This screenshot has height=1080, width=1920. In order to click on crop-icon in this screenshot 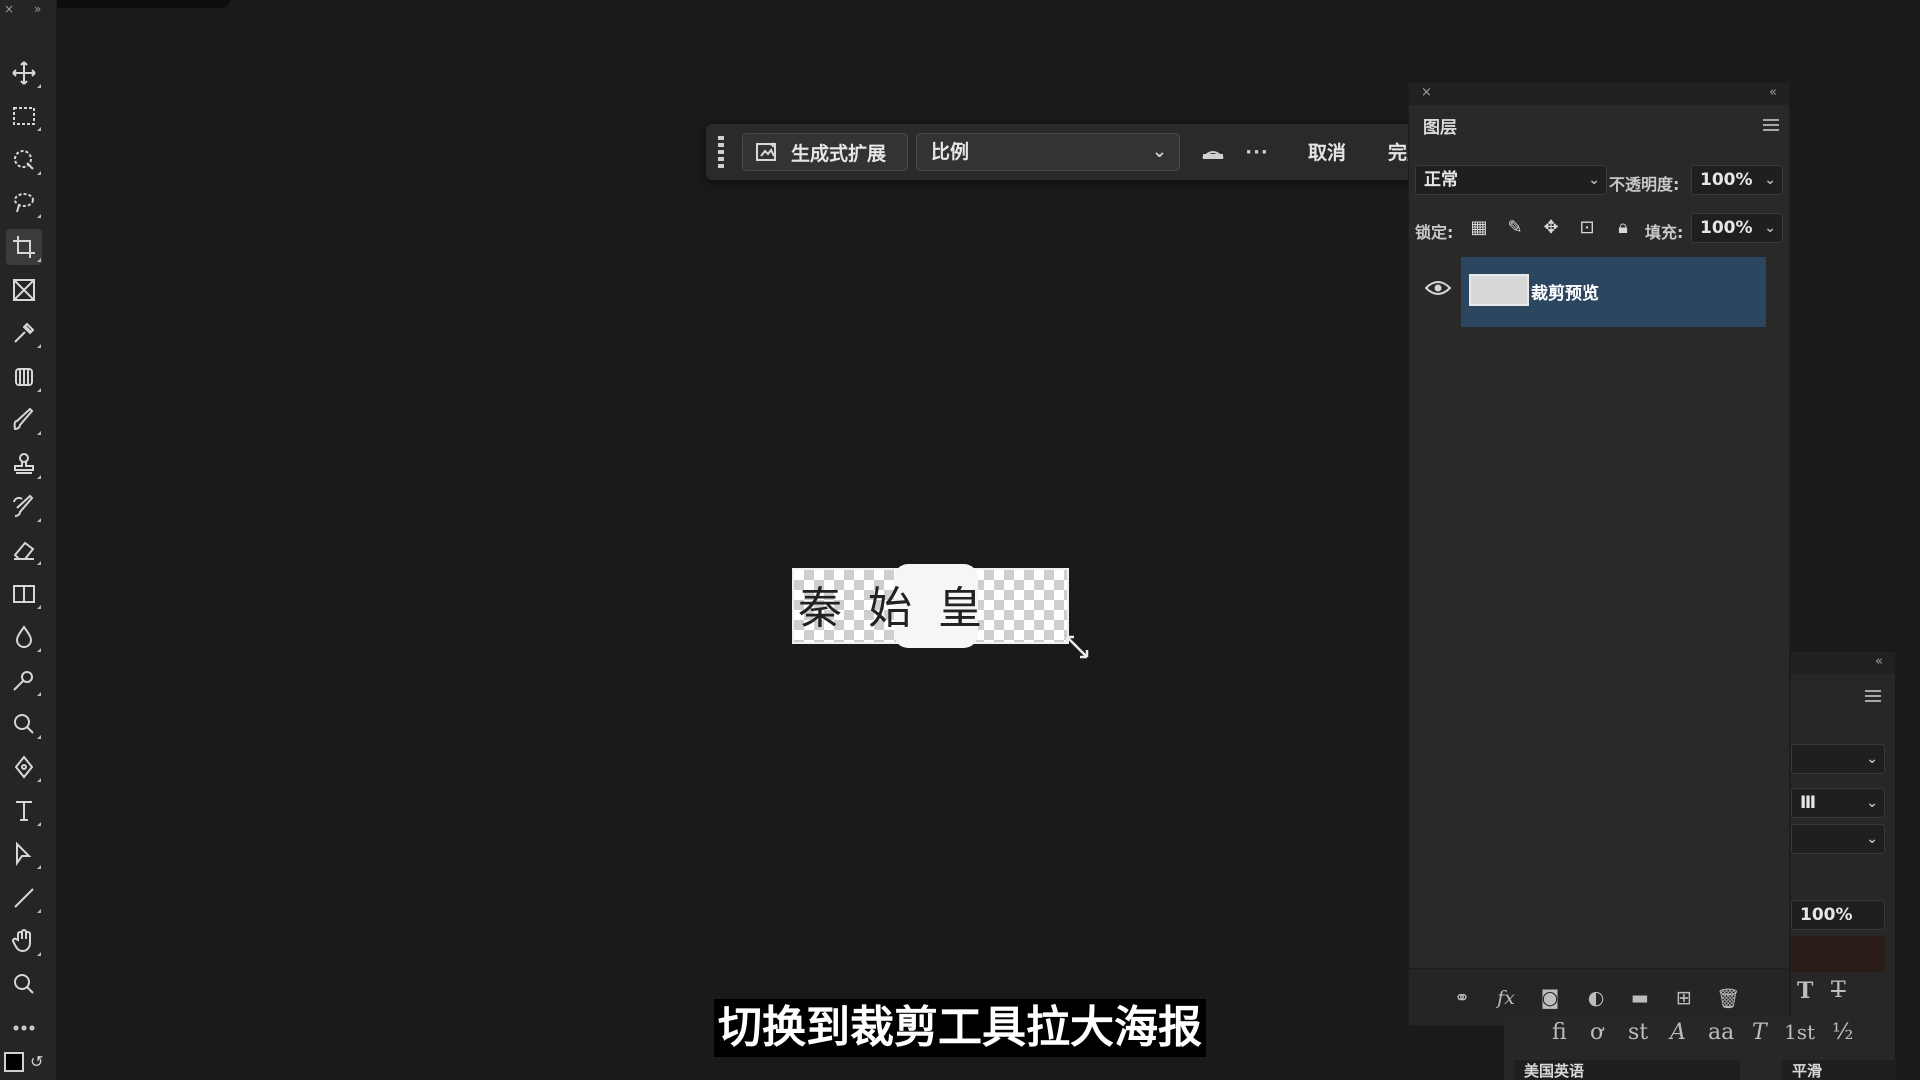, I will do `click(24, 246)`.